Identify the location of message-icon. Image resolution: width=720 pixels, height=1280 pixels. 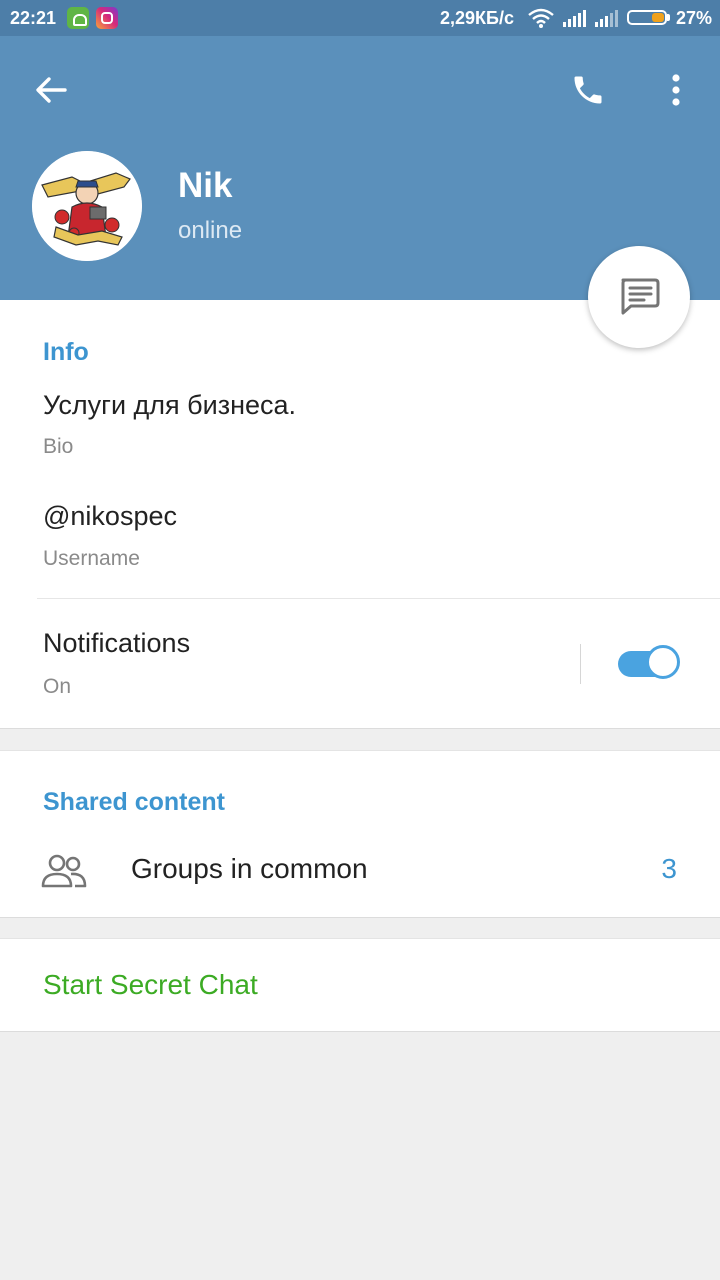
(640, 296).